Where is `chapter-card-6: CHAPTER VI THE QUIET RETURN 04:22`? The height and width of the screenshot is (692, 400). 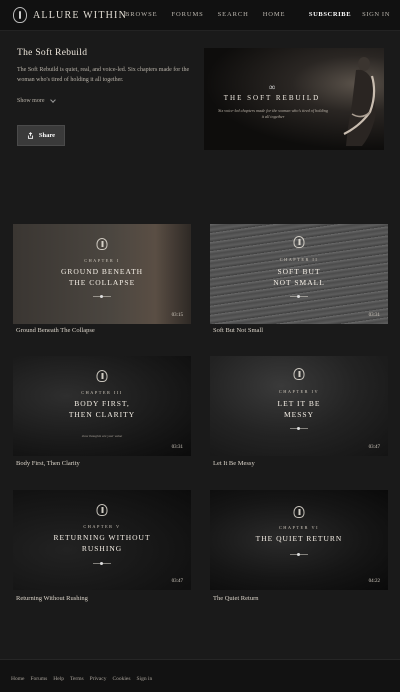
chapter-card-6: CHAPTER VI THE QUIET RETURN 04:22 is located at coordinates (299, 540).